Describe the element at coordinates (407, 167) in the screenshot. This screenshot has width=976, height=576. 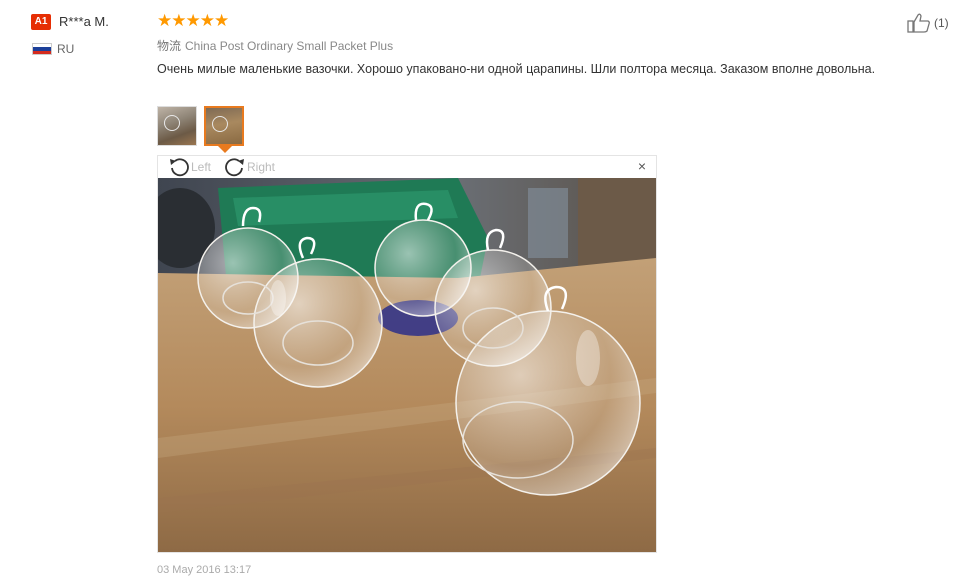
I see `viewer-toolbar: Left Right ×` at that location.